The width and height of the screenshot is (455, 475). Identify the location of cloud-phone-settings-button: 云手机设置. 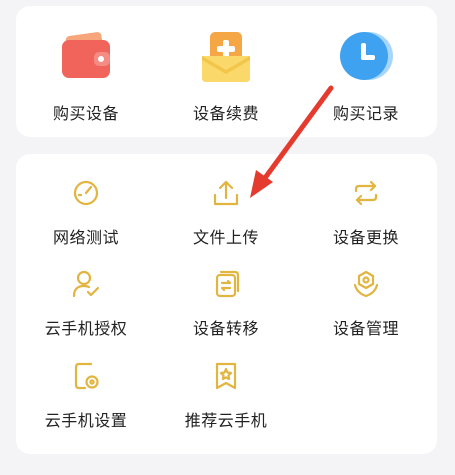
(86, 395).